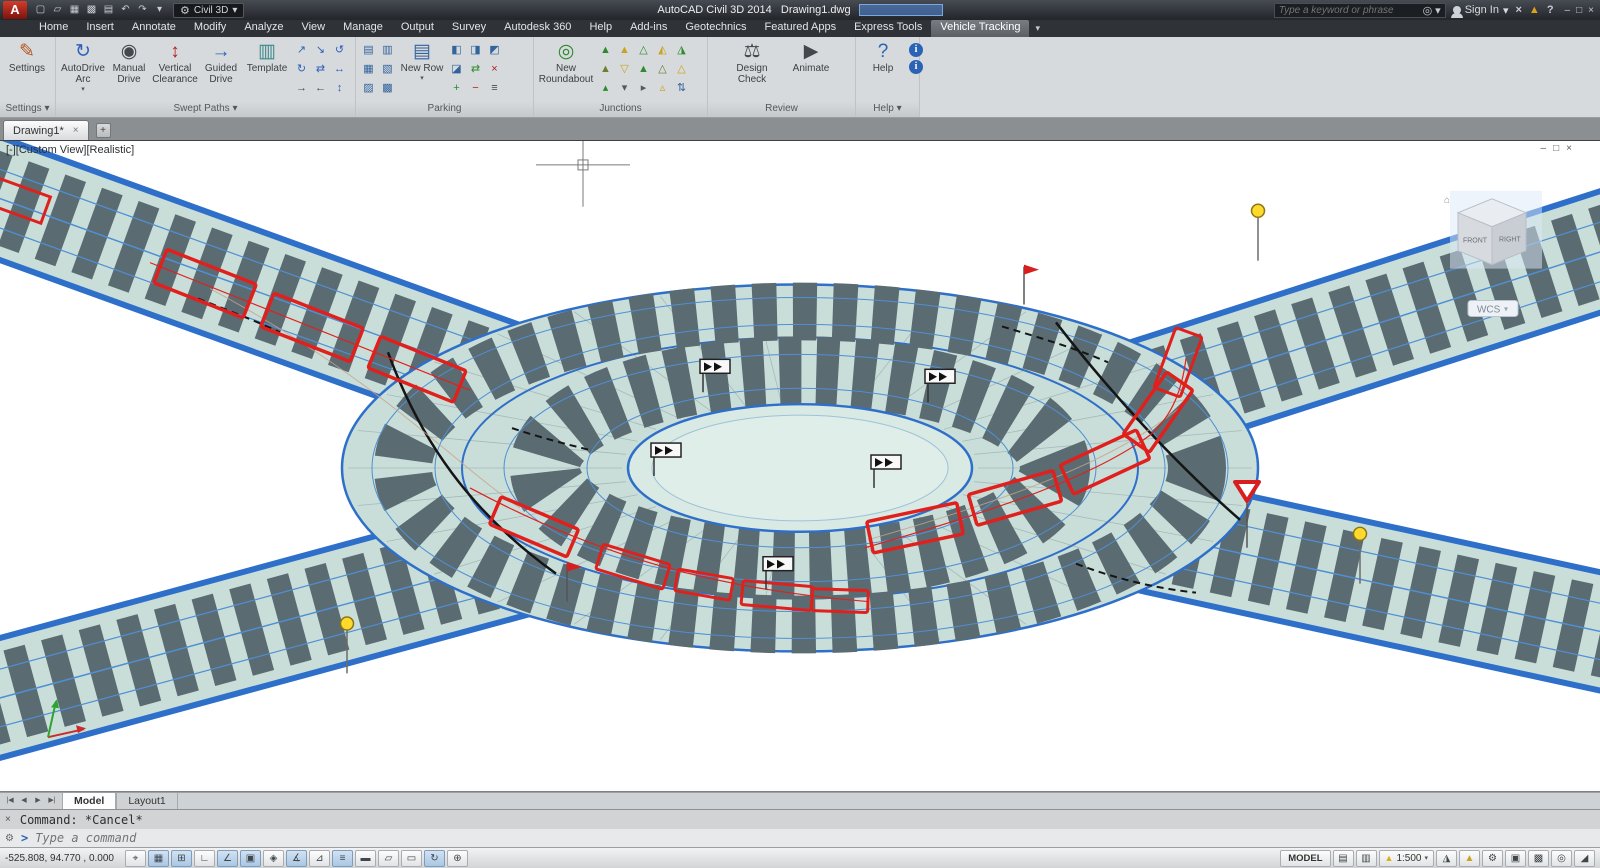 The width and height of the screenshot is (1600, 868). Describe the element at coordinates (181, 858) in the screenshot. I see `grid-display-icon: ⊞` at that location.